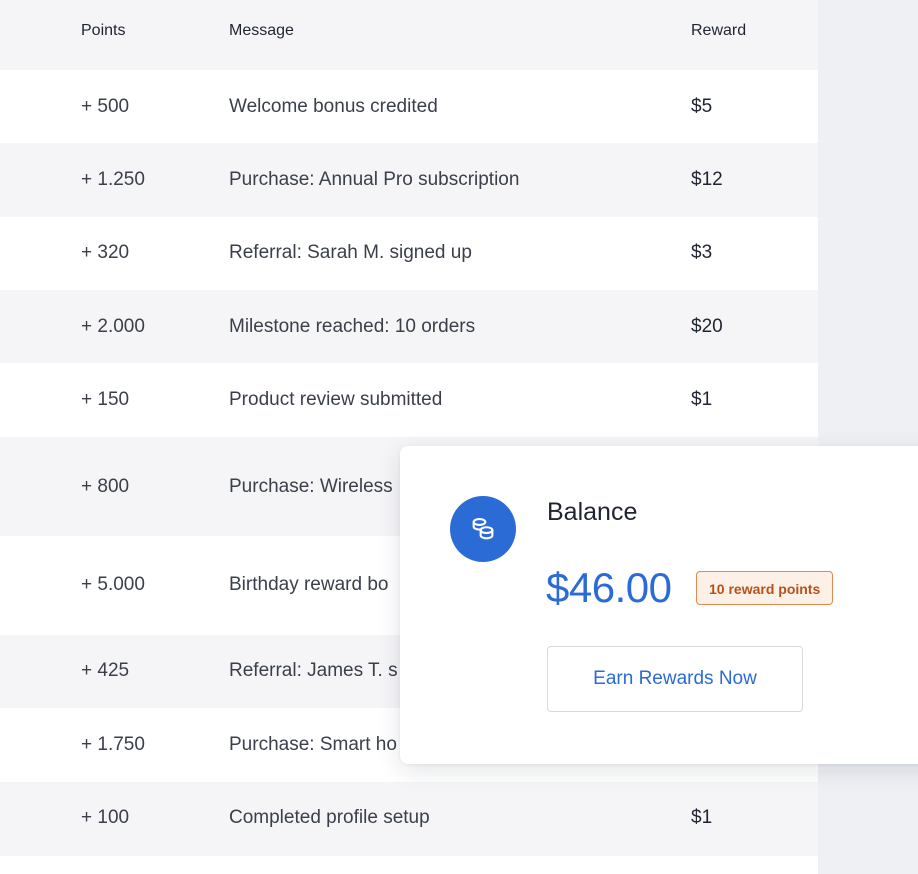 This screenshot has width=918, height=874. What do you see at coordinates (311, 486) in the screenshot?
I see `row-message: Purchase: Wireless` at bounding box center [311, 486].